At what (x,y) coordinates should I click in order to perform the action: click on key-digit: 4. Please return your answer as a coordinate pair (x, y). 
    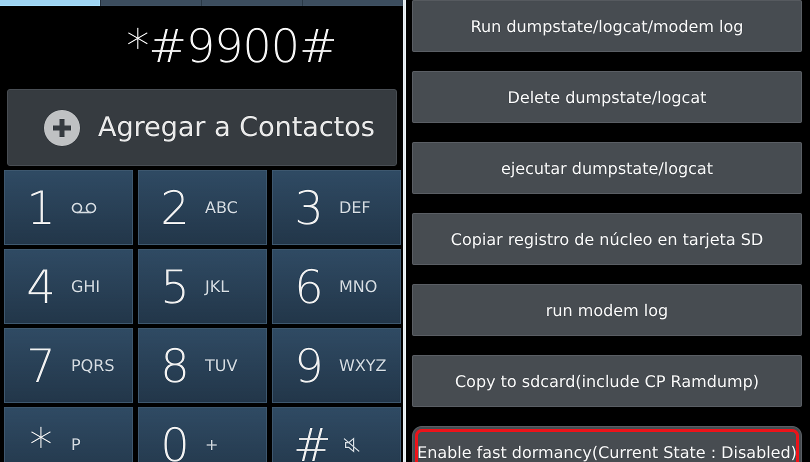
    Looking at the image, I should click on (41, 287).